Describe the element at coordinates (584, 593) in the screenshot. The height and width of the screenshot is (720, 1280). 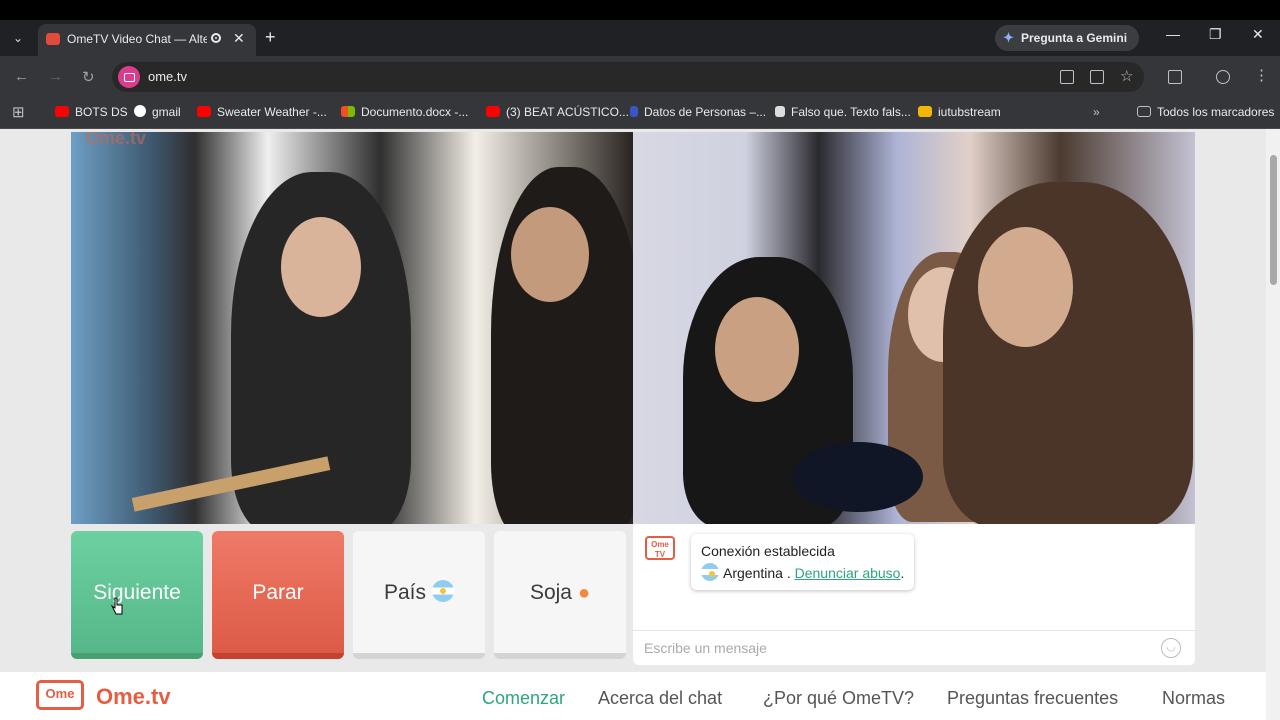
I see `woman-icon: ●` at that location.